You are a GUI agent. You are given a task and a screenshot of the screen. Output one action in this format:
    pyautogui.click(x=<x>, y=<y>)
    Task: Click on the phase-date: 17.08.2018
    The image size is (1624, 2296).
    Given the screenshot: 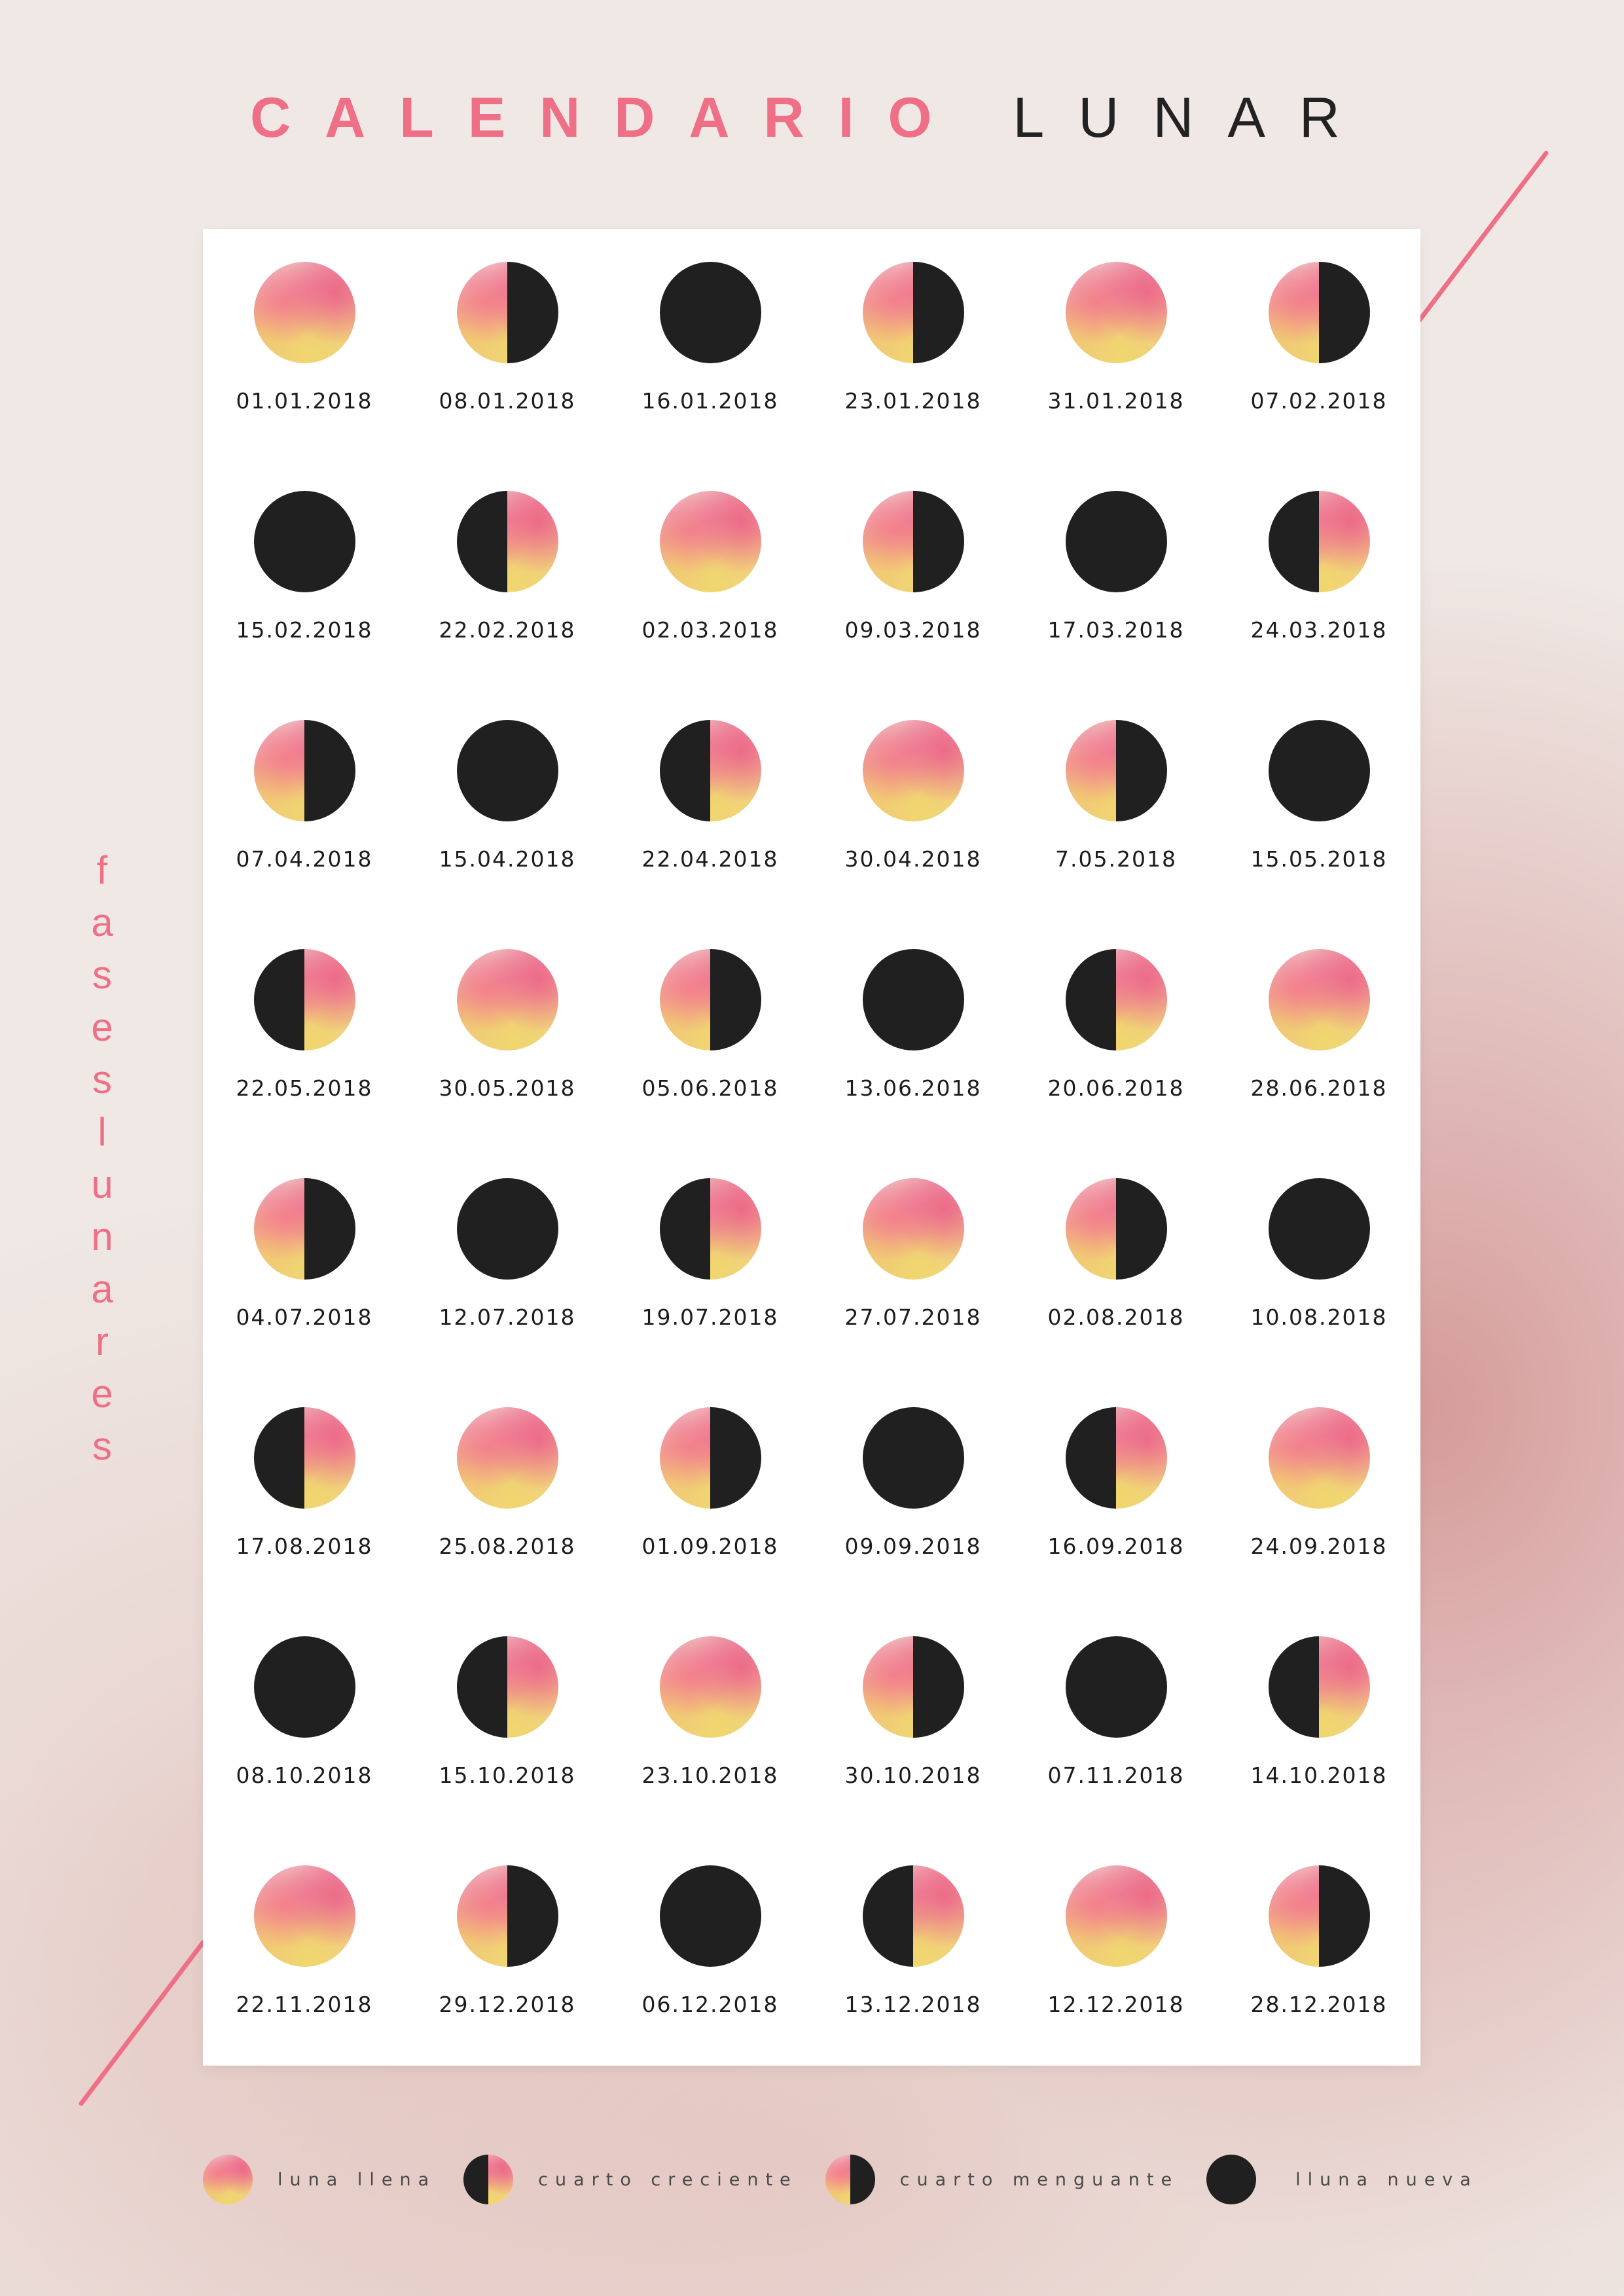 What is the action you would take?
    pyautogui.click(x=304, y=1546)
    